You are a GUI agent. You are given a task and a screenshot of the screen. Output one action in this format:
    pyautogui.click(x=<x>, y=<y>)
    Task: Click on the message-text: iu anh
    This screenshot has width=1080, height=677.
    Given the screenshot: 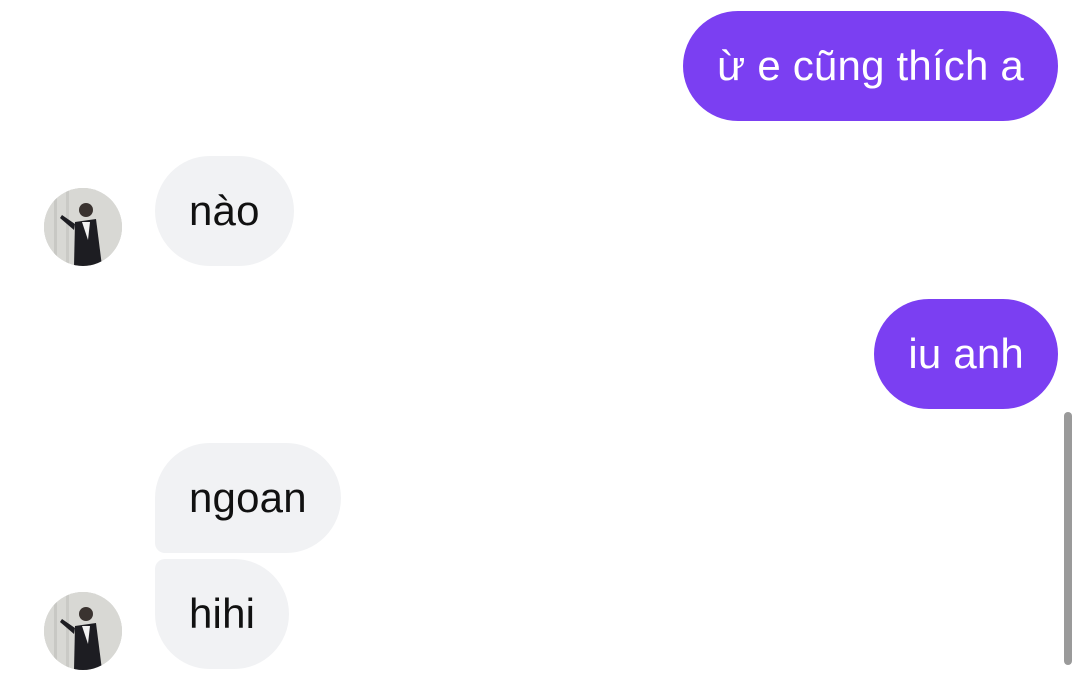 What is the action you would take?
    pyautogui.click(x=966, y=353)
    